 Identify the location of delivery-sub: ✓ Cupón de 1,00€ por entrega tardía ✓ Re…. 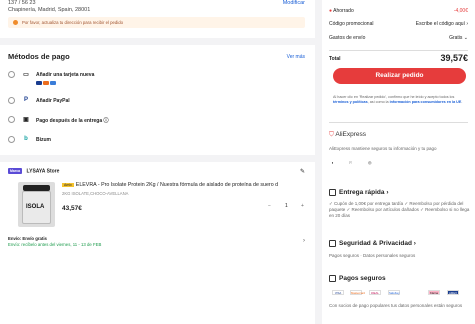
(399, 209).